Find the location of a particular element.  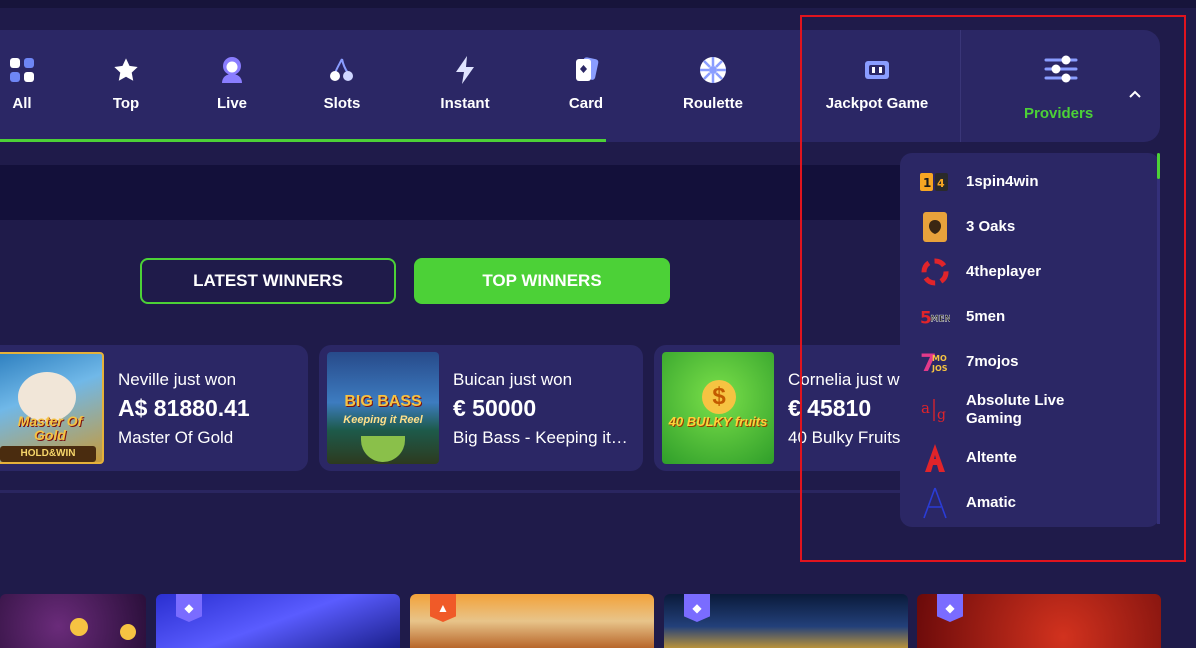

jackpot-icon is located at coordinates (877, 70).